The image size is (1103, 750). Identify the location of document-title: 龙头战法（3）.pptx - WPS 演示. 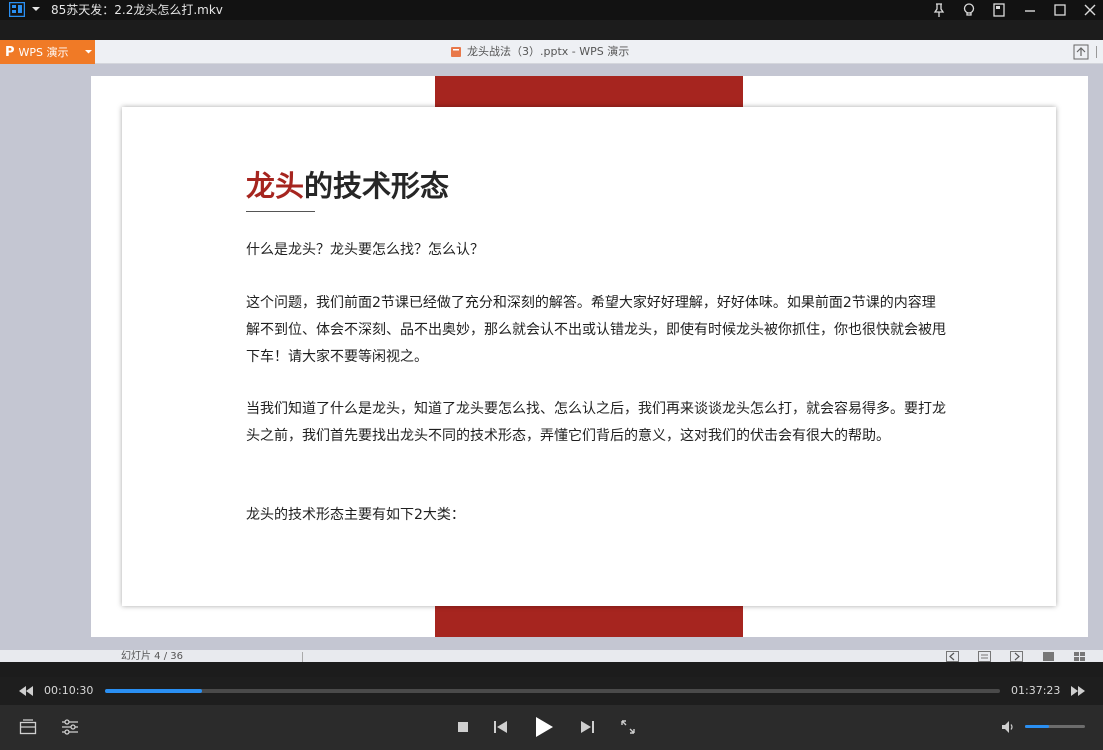
(539, 52).